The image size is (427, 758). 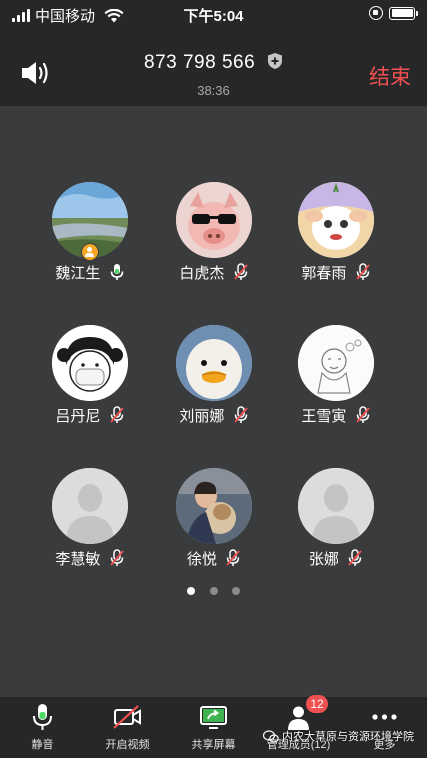 I want to click on start-video-button: 开启视频, so click(x=127, y=727).